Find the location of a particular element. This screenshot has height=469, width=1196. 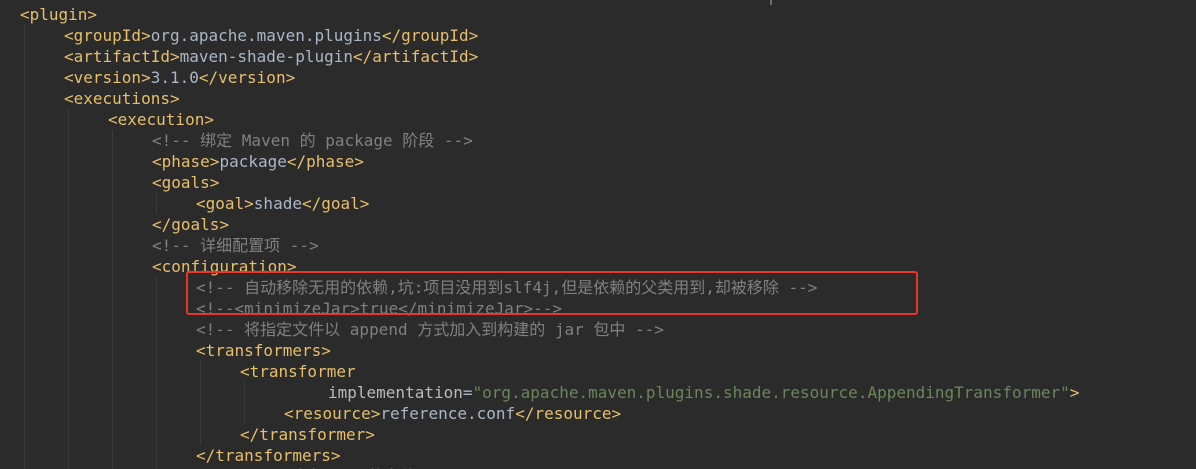

code-token-tag: </artifactId> is located at coordinates (415, 56).